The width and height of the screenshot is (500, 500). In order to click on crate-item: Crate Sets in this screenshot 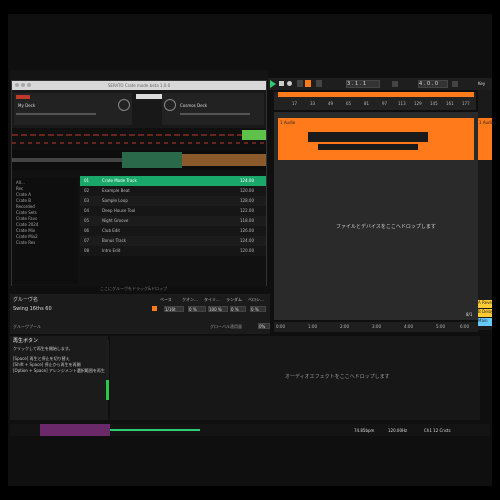, I will do `click(26, 212)`.